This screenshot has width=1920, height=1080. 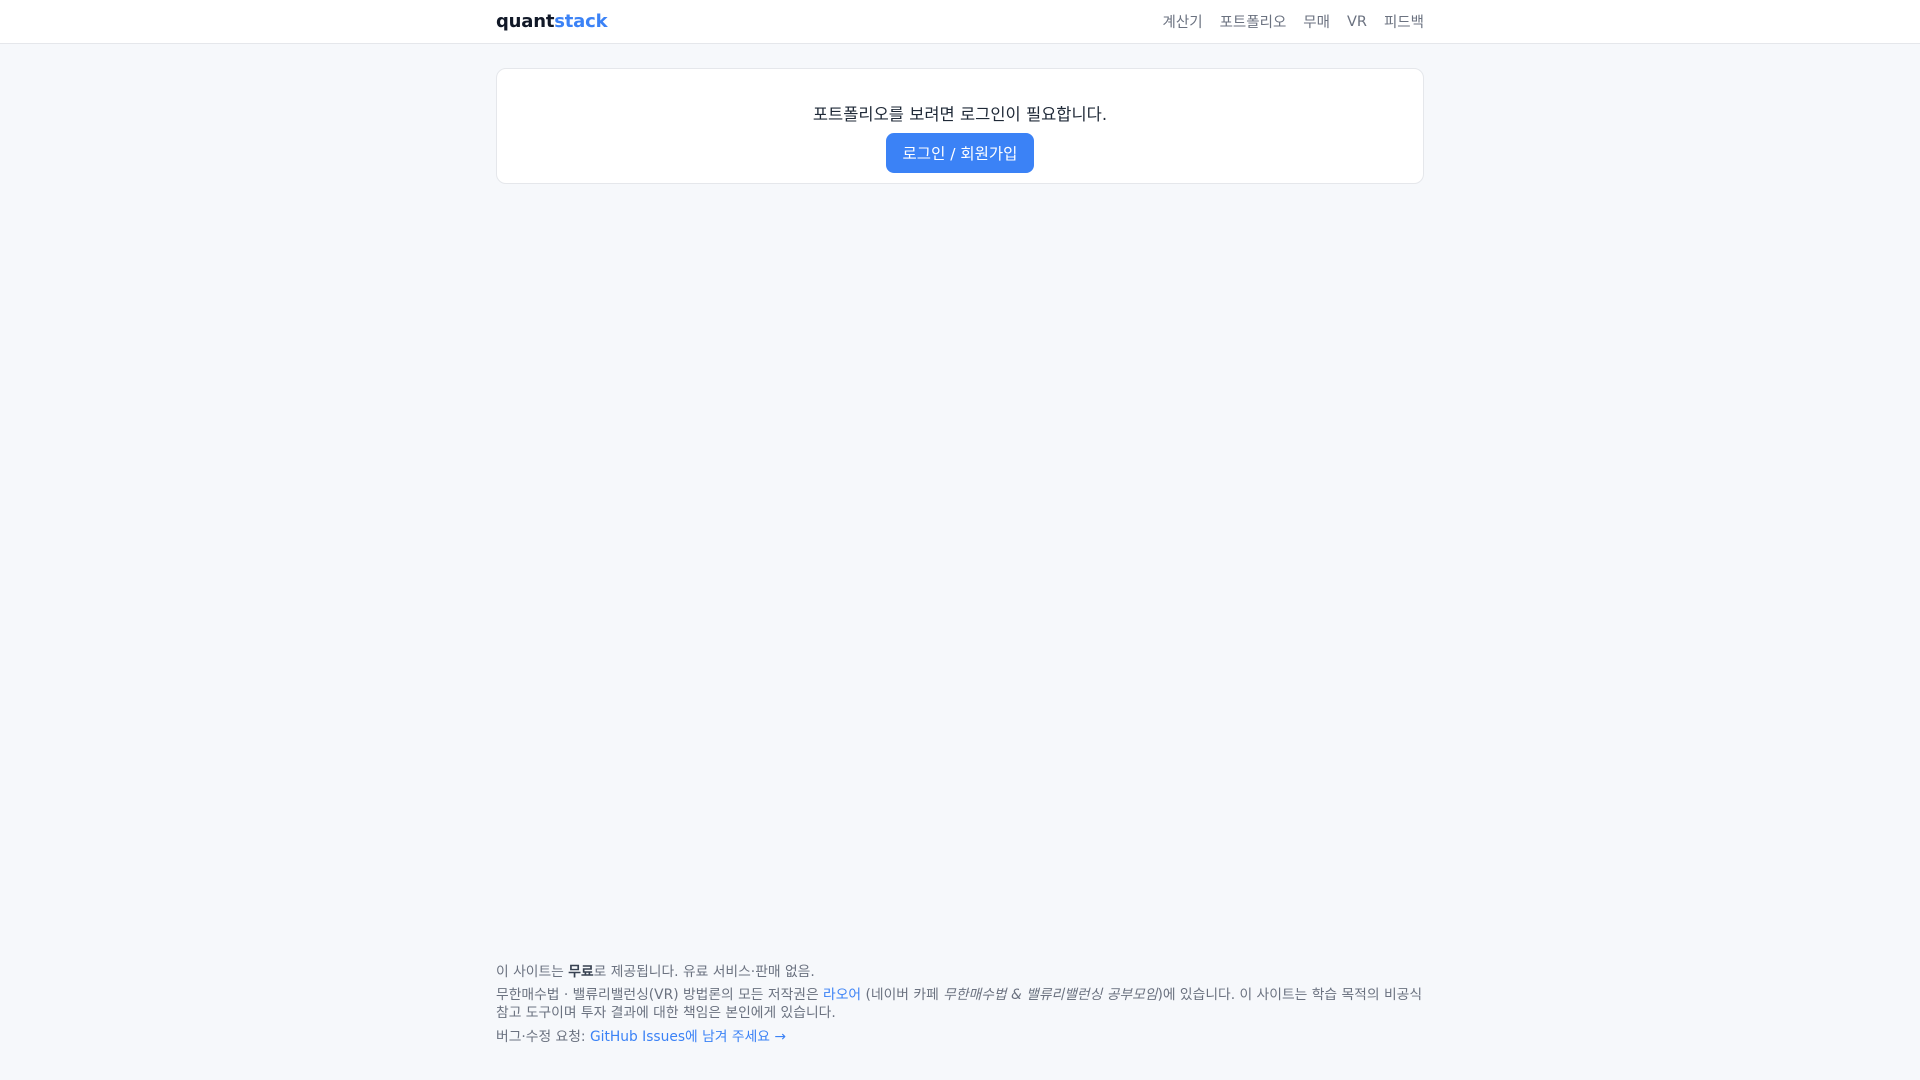 I want to click on footer-author-link: 라오어, so click(x=842, y=995).